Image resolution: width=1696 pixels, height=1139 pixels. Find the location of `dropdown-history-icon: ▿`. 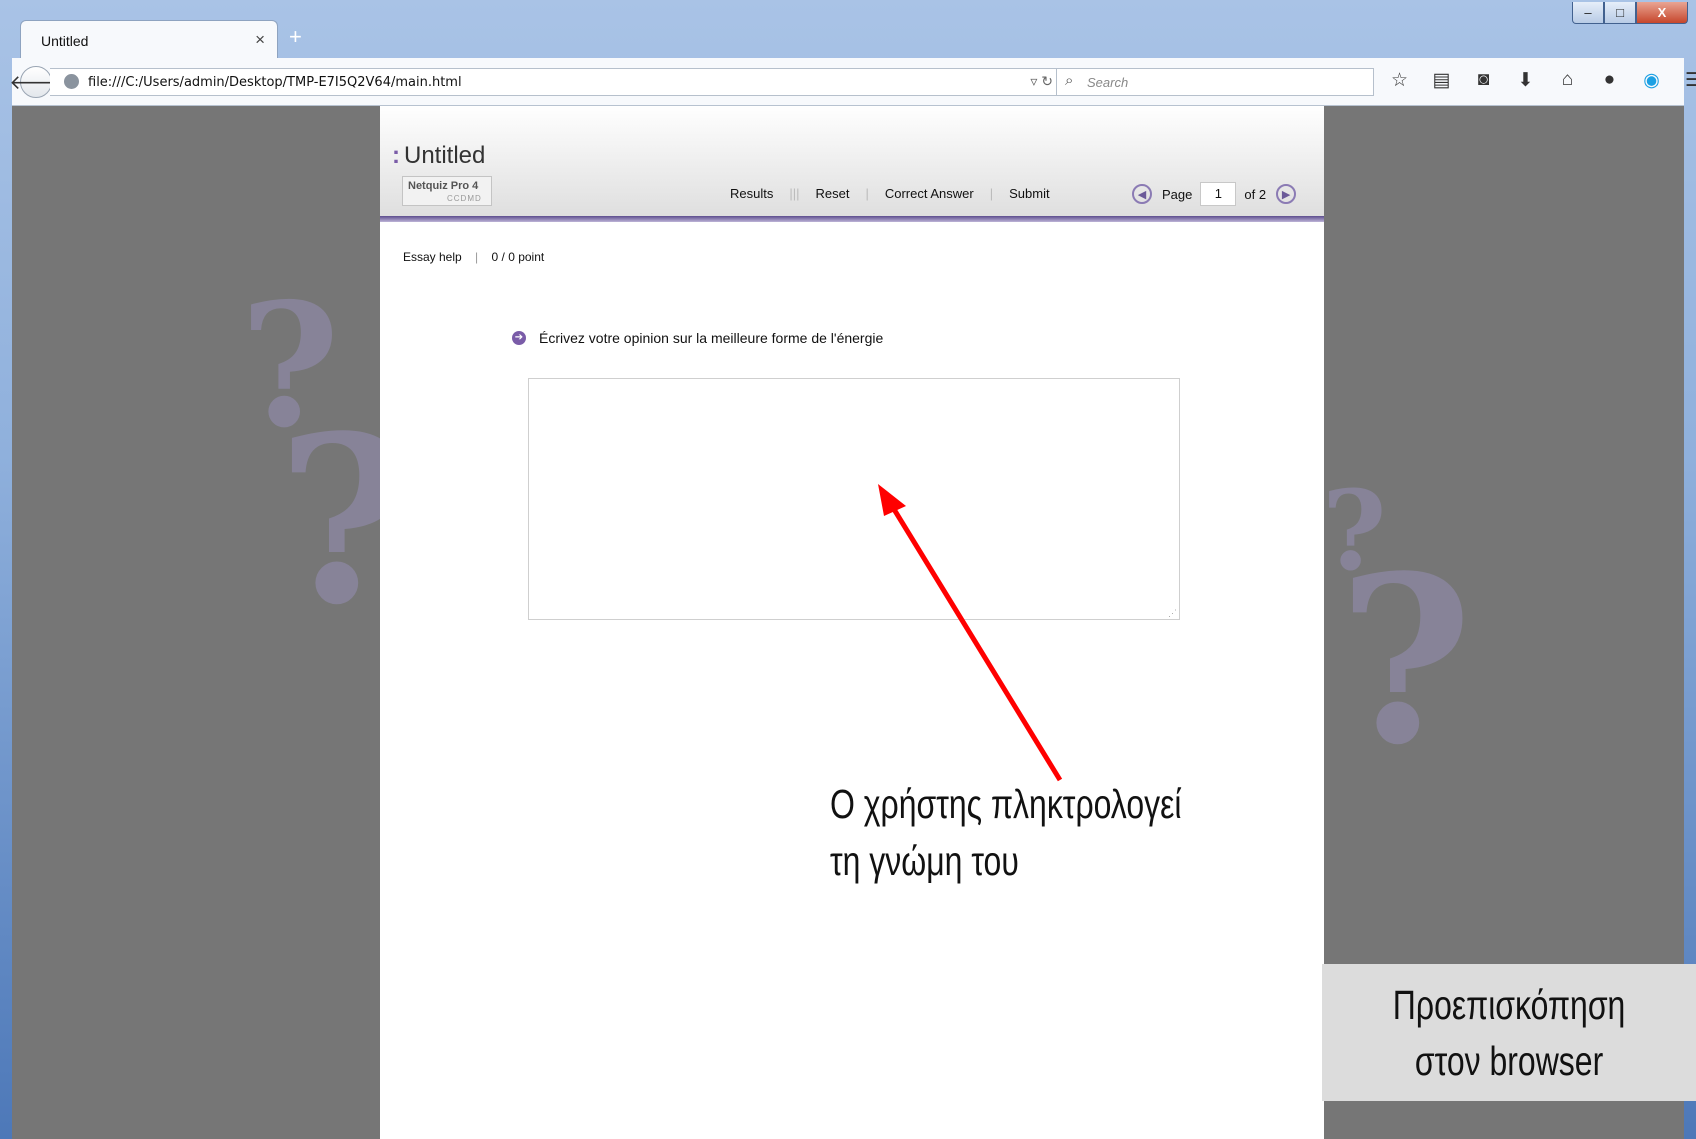

dropdown-history-icon: ▿ is located at coordinates (1033, 81).